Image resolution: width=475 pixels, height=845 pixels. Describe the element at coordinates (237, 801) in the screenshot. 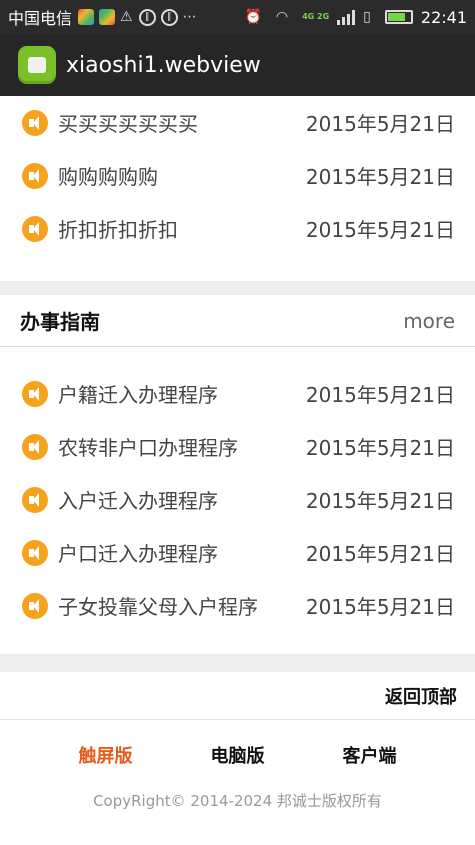

I see `copyright-text: CopyRight© 2014-2024 邦诚士版权所有` at that location.